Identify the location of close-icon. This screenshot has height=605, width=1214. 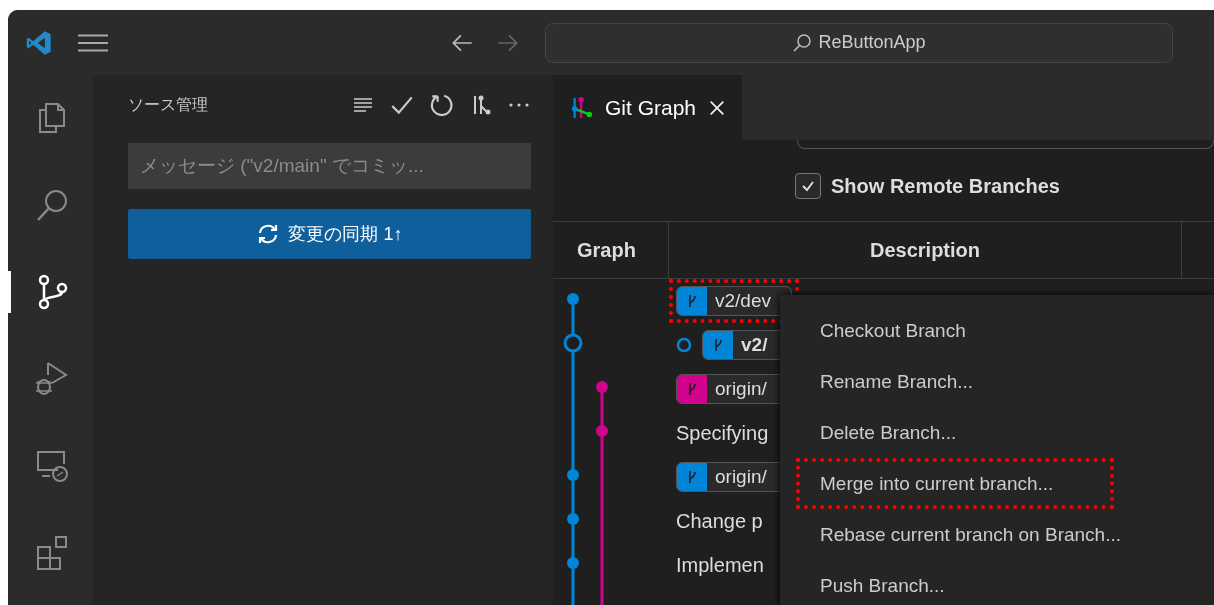
(717, 107).